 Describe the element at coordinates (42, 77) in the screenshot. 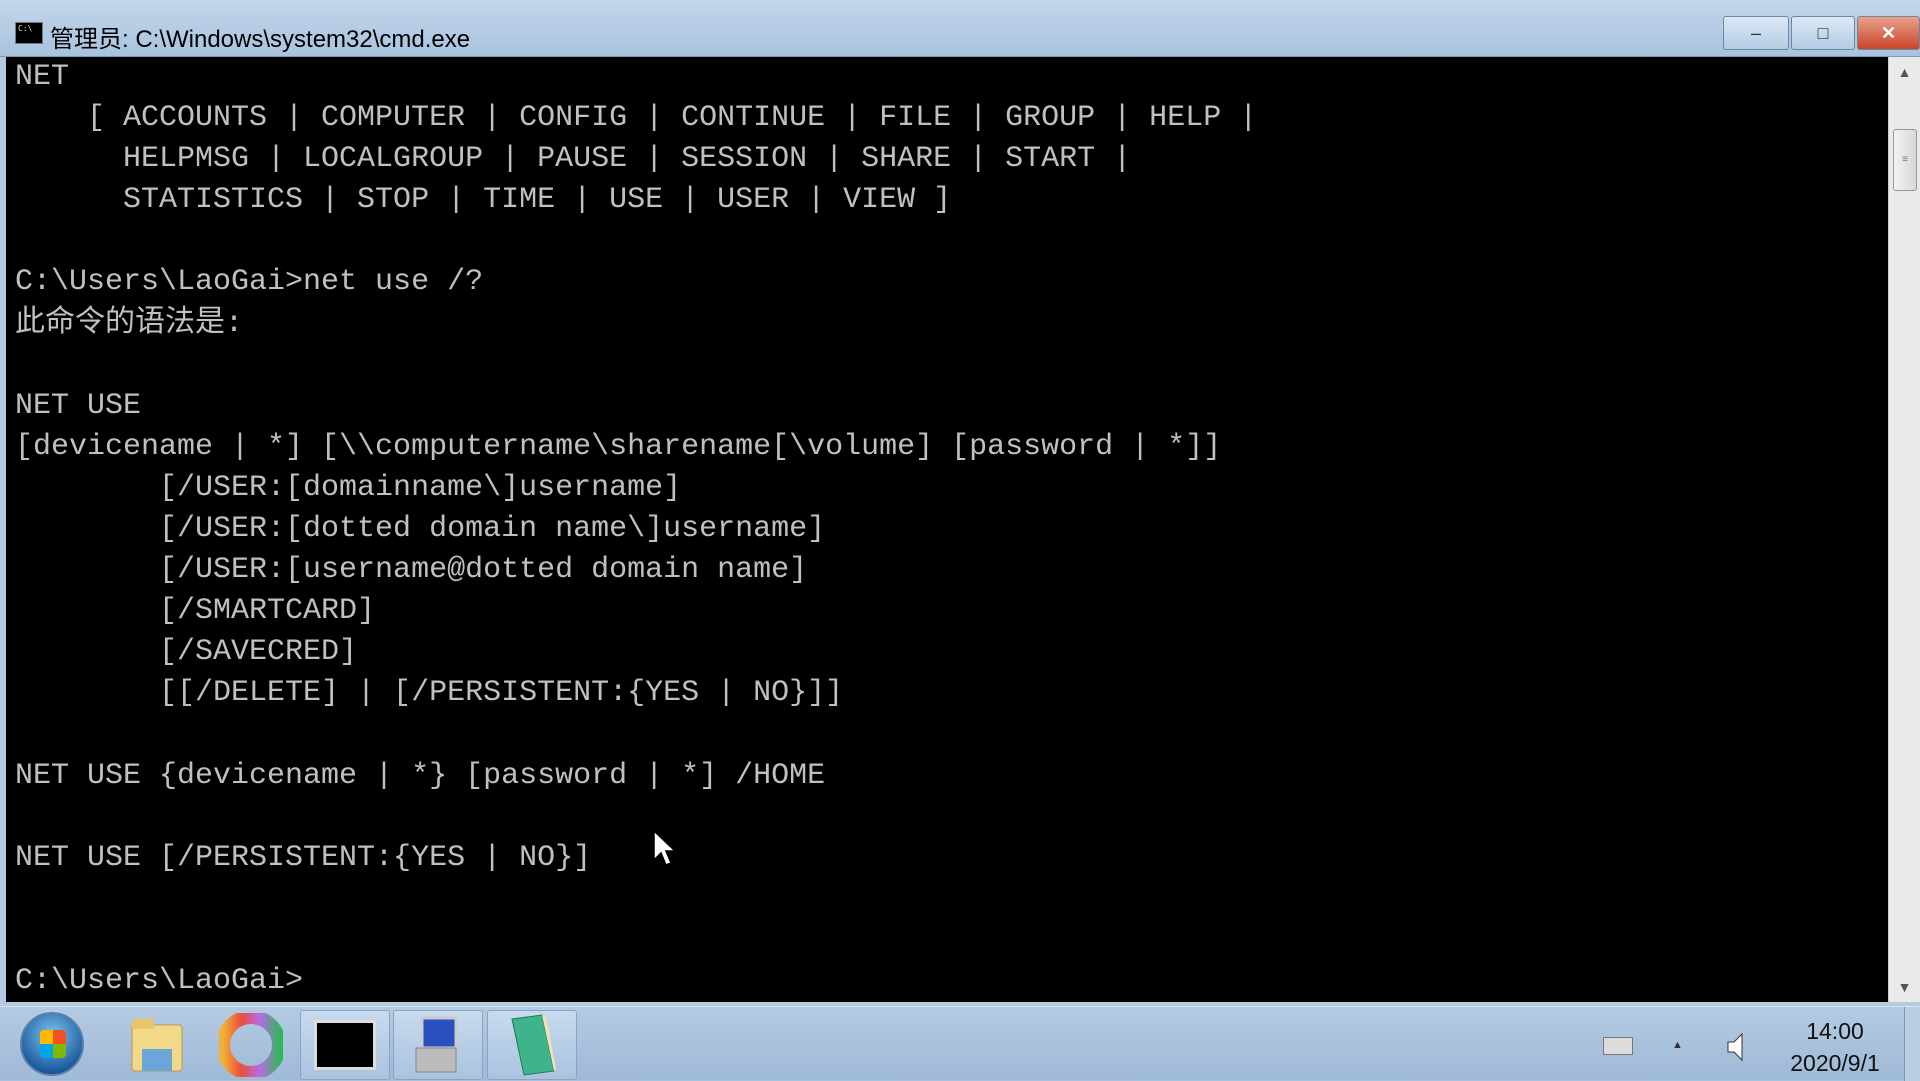

I see `console-line: NET` at that location.